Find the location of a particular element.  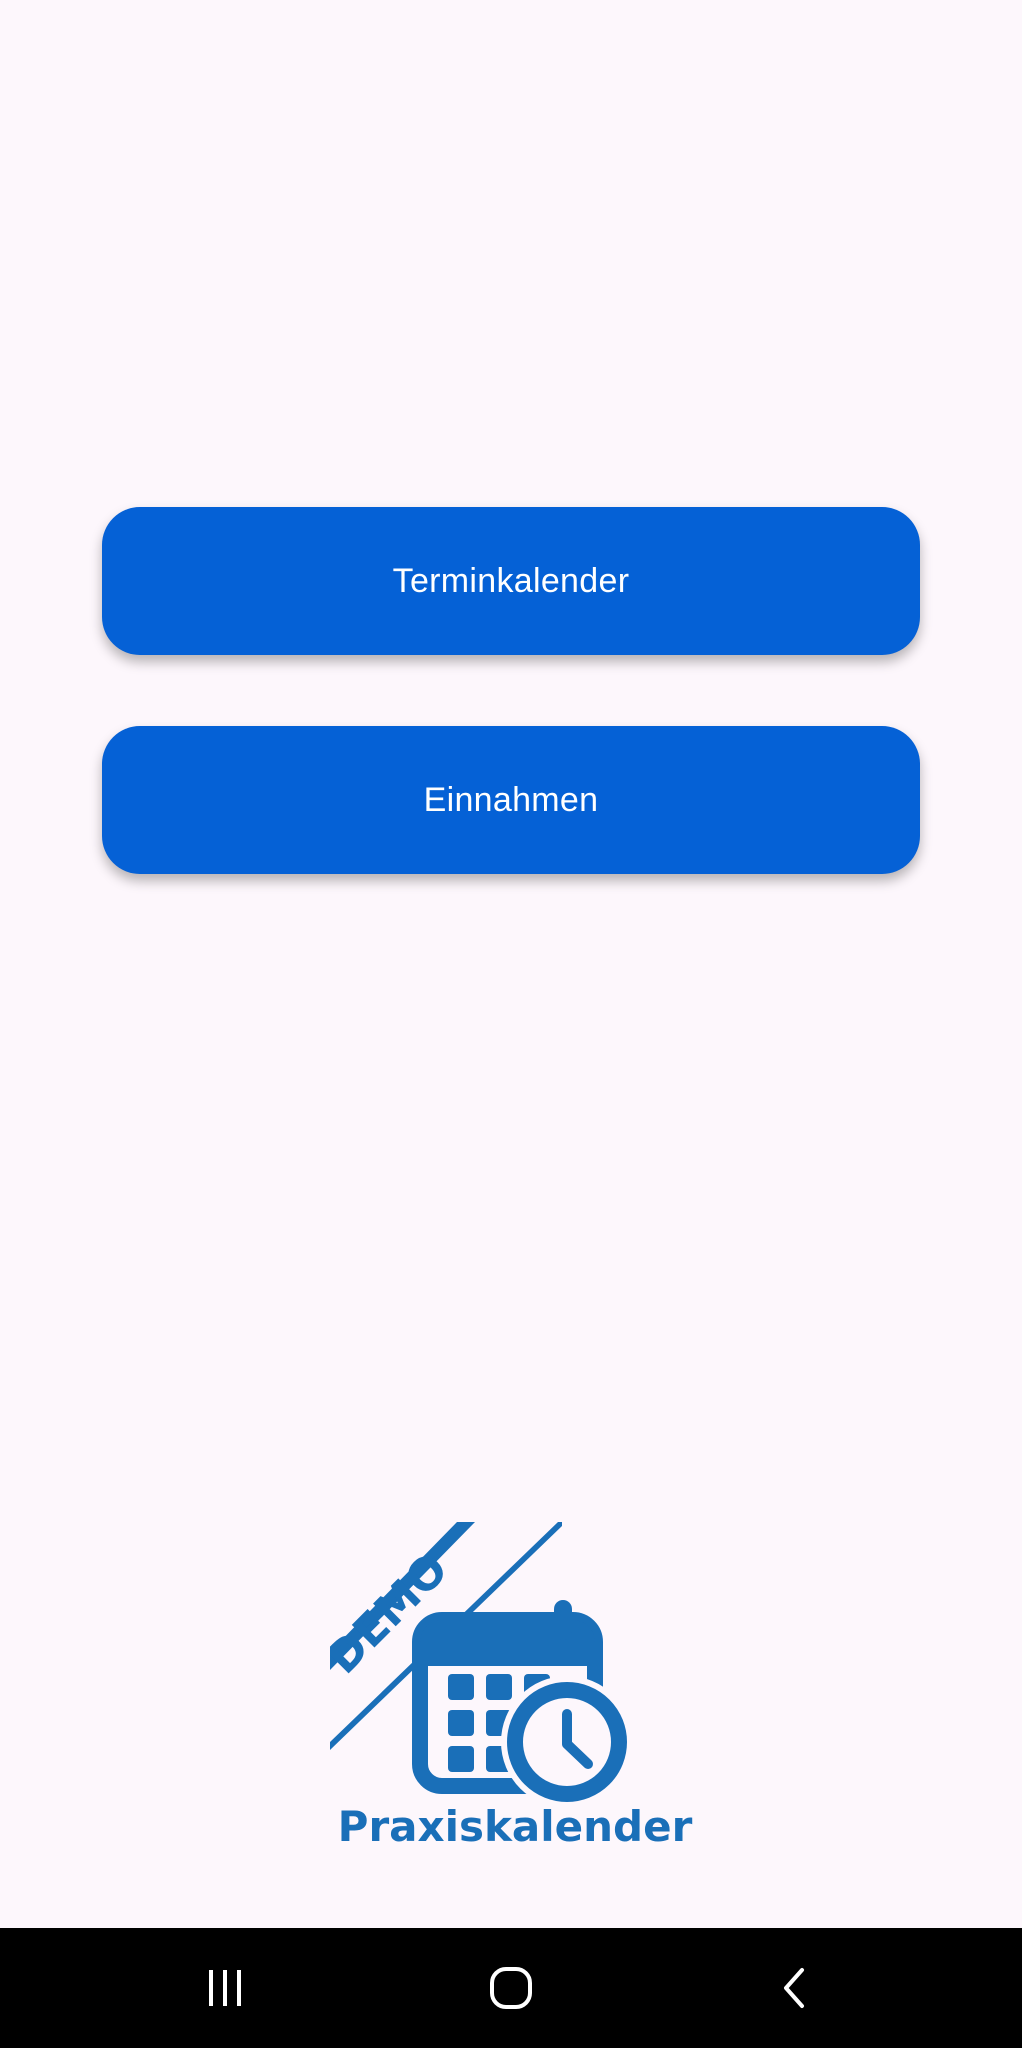

recent-apps-button is located at coordinates (225, 1988).